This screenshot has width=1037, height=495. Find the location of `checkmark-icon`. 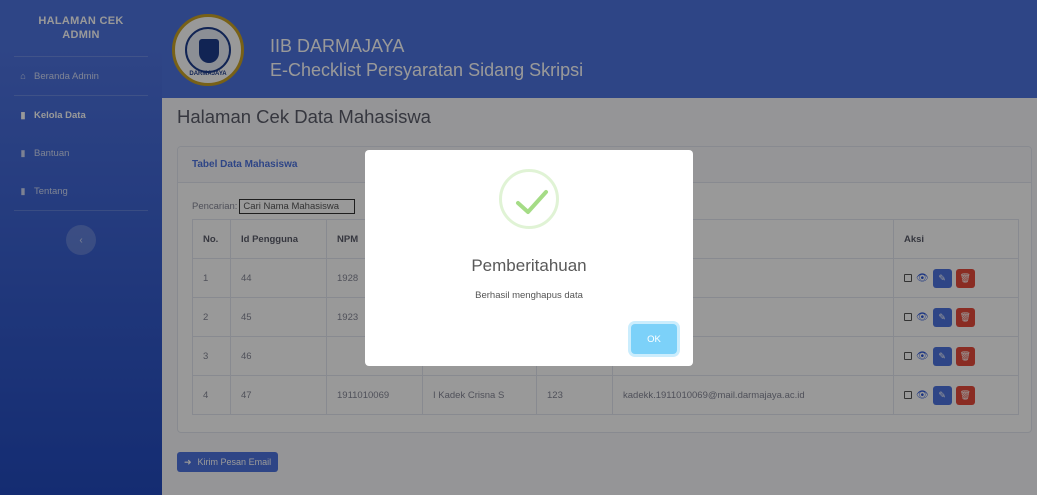

checkmark-icon is located at coordinates (532, 202).